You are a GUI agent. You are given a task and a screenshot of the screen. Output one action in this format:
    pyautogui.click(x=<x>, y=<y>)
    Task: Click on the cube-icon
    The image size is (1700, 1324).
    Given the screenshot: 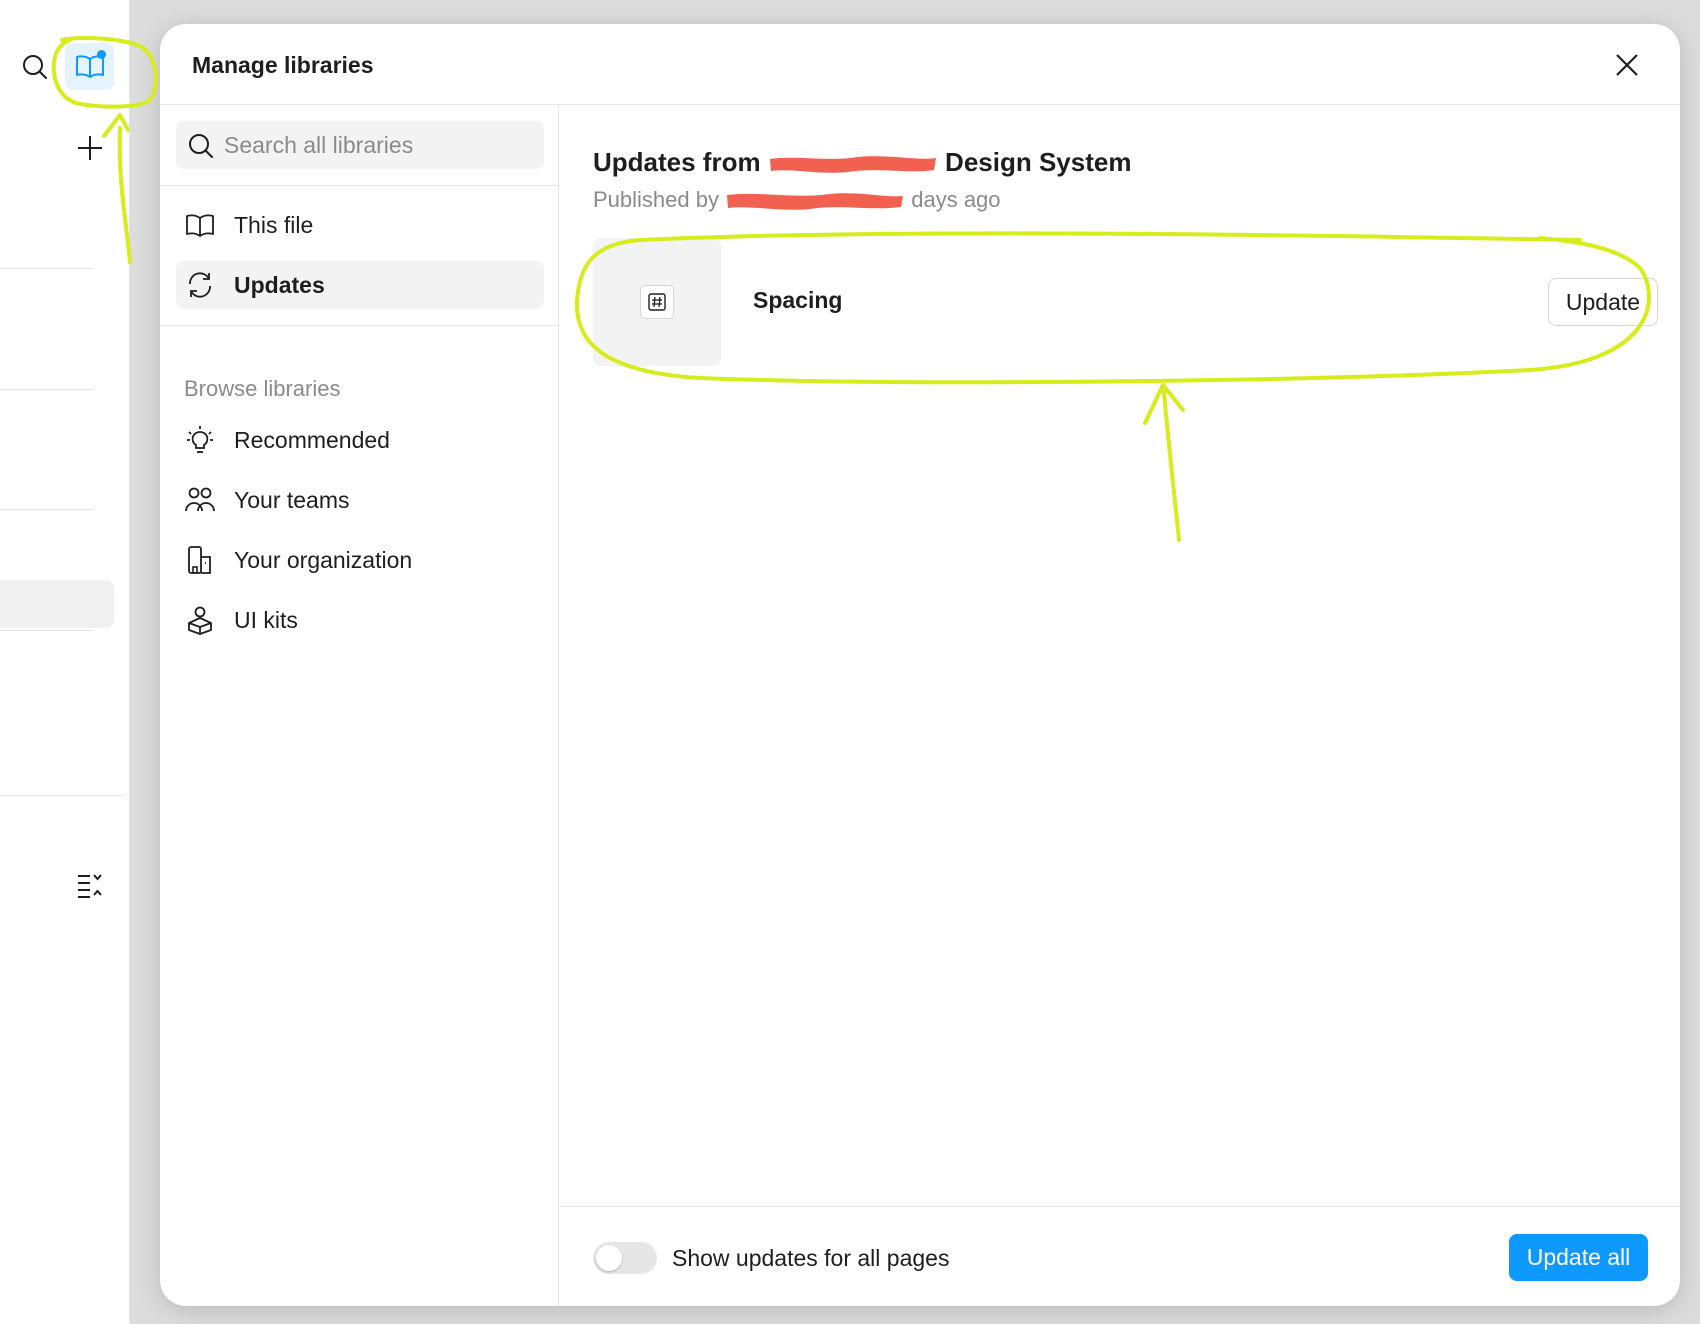 What is the action you would take?
    pyautogui.click(x=200, y=620)
    